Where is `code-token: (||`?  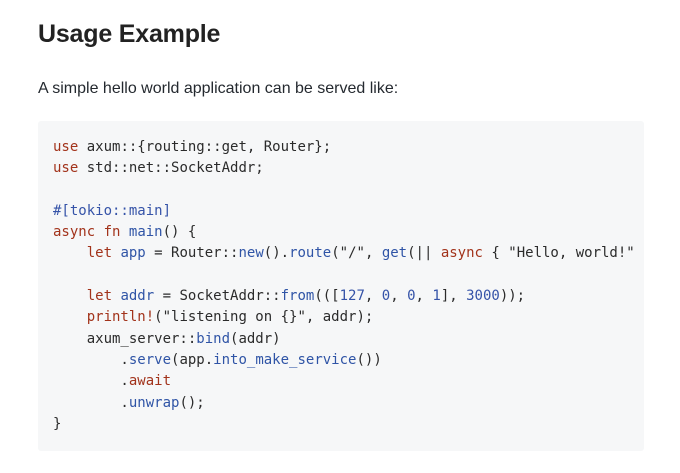
code-token: (|| is located at coordinates (424, 253).